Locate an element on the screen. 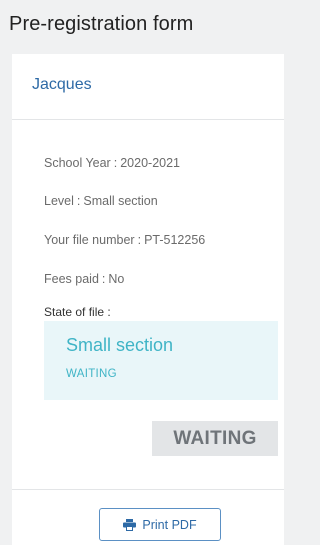  file-number-value: PT-512256 is located at coordinates (175, 240).